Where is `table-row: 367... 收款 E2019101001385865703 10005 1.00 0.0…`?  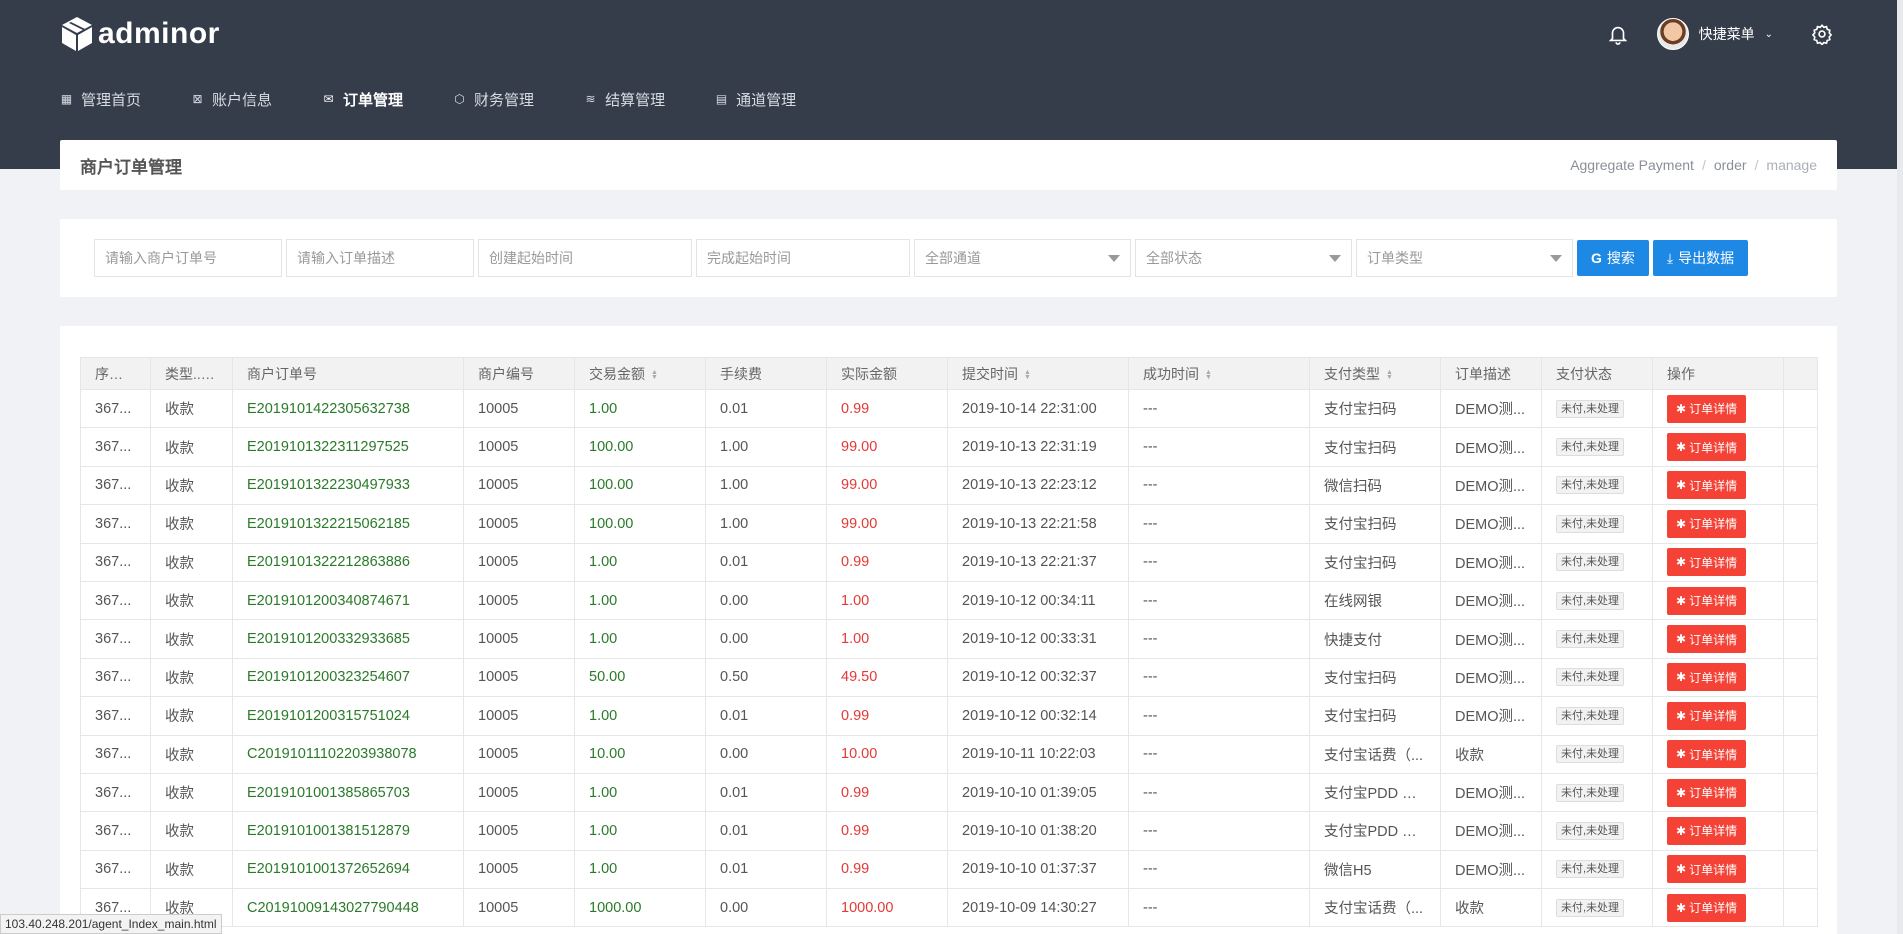
table-row: 367... 收款 E2019101001385865703 10005 1.00 0.0… is located at coordinates (949, 792).